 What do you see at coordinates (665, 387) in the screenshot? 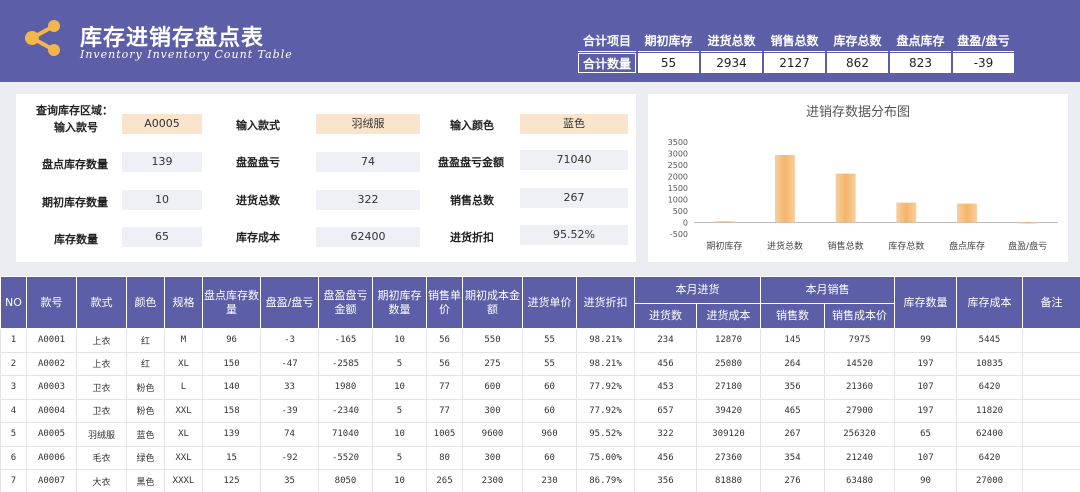
I see `table-cell: 453` at bounding box center [665, 387].